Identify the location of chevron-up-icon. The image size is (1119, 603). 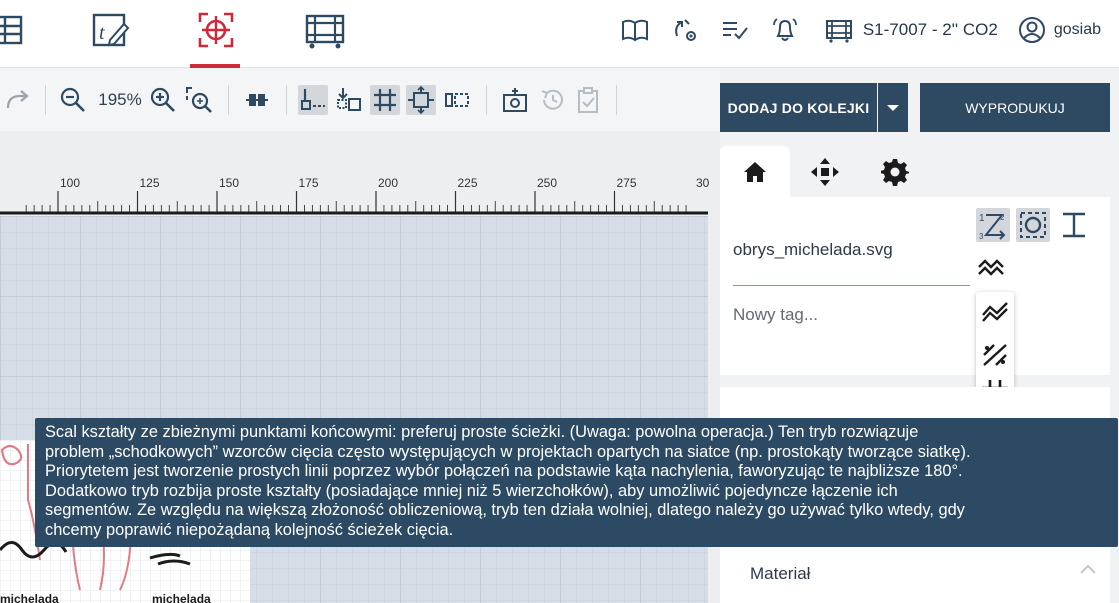
(1088, 570).